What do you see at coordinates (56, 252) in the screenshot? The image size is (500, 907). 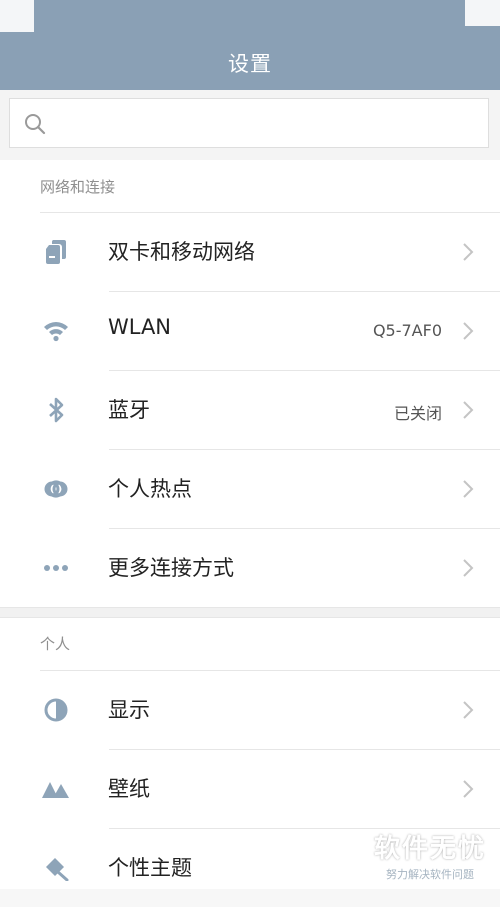 I see `sim-card-icon` at bounding box center [56, 252].